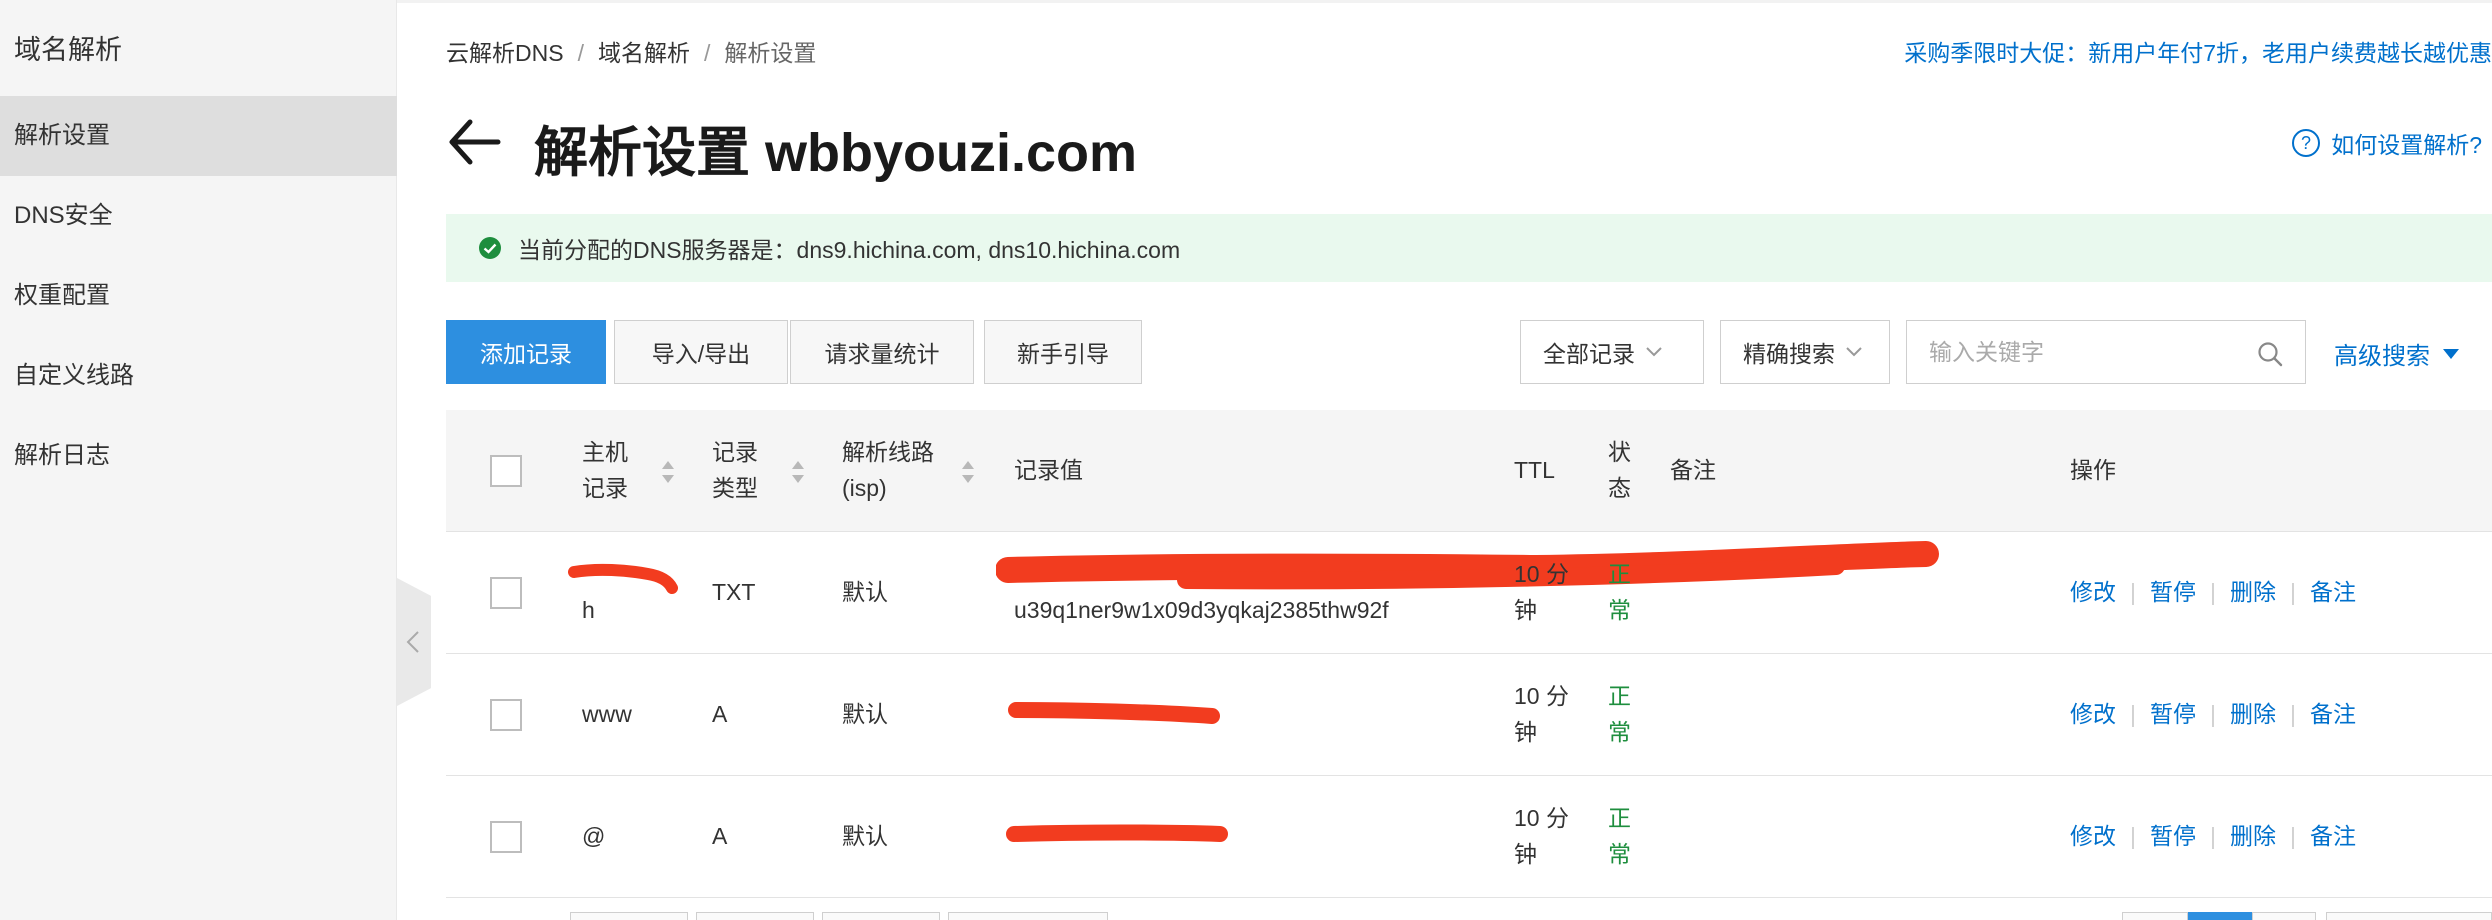 This screenshot has width=2492, height=920. What do you see at coordinates (2397, 353) in the screenshot?
I see `advanced-search-toggle: 高级搜索` at bounding box center [2397, 353].